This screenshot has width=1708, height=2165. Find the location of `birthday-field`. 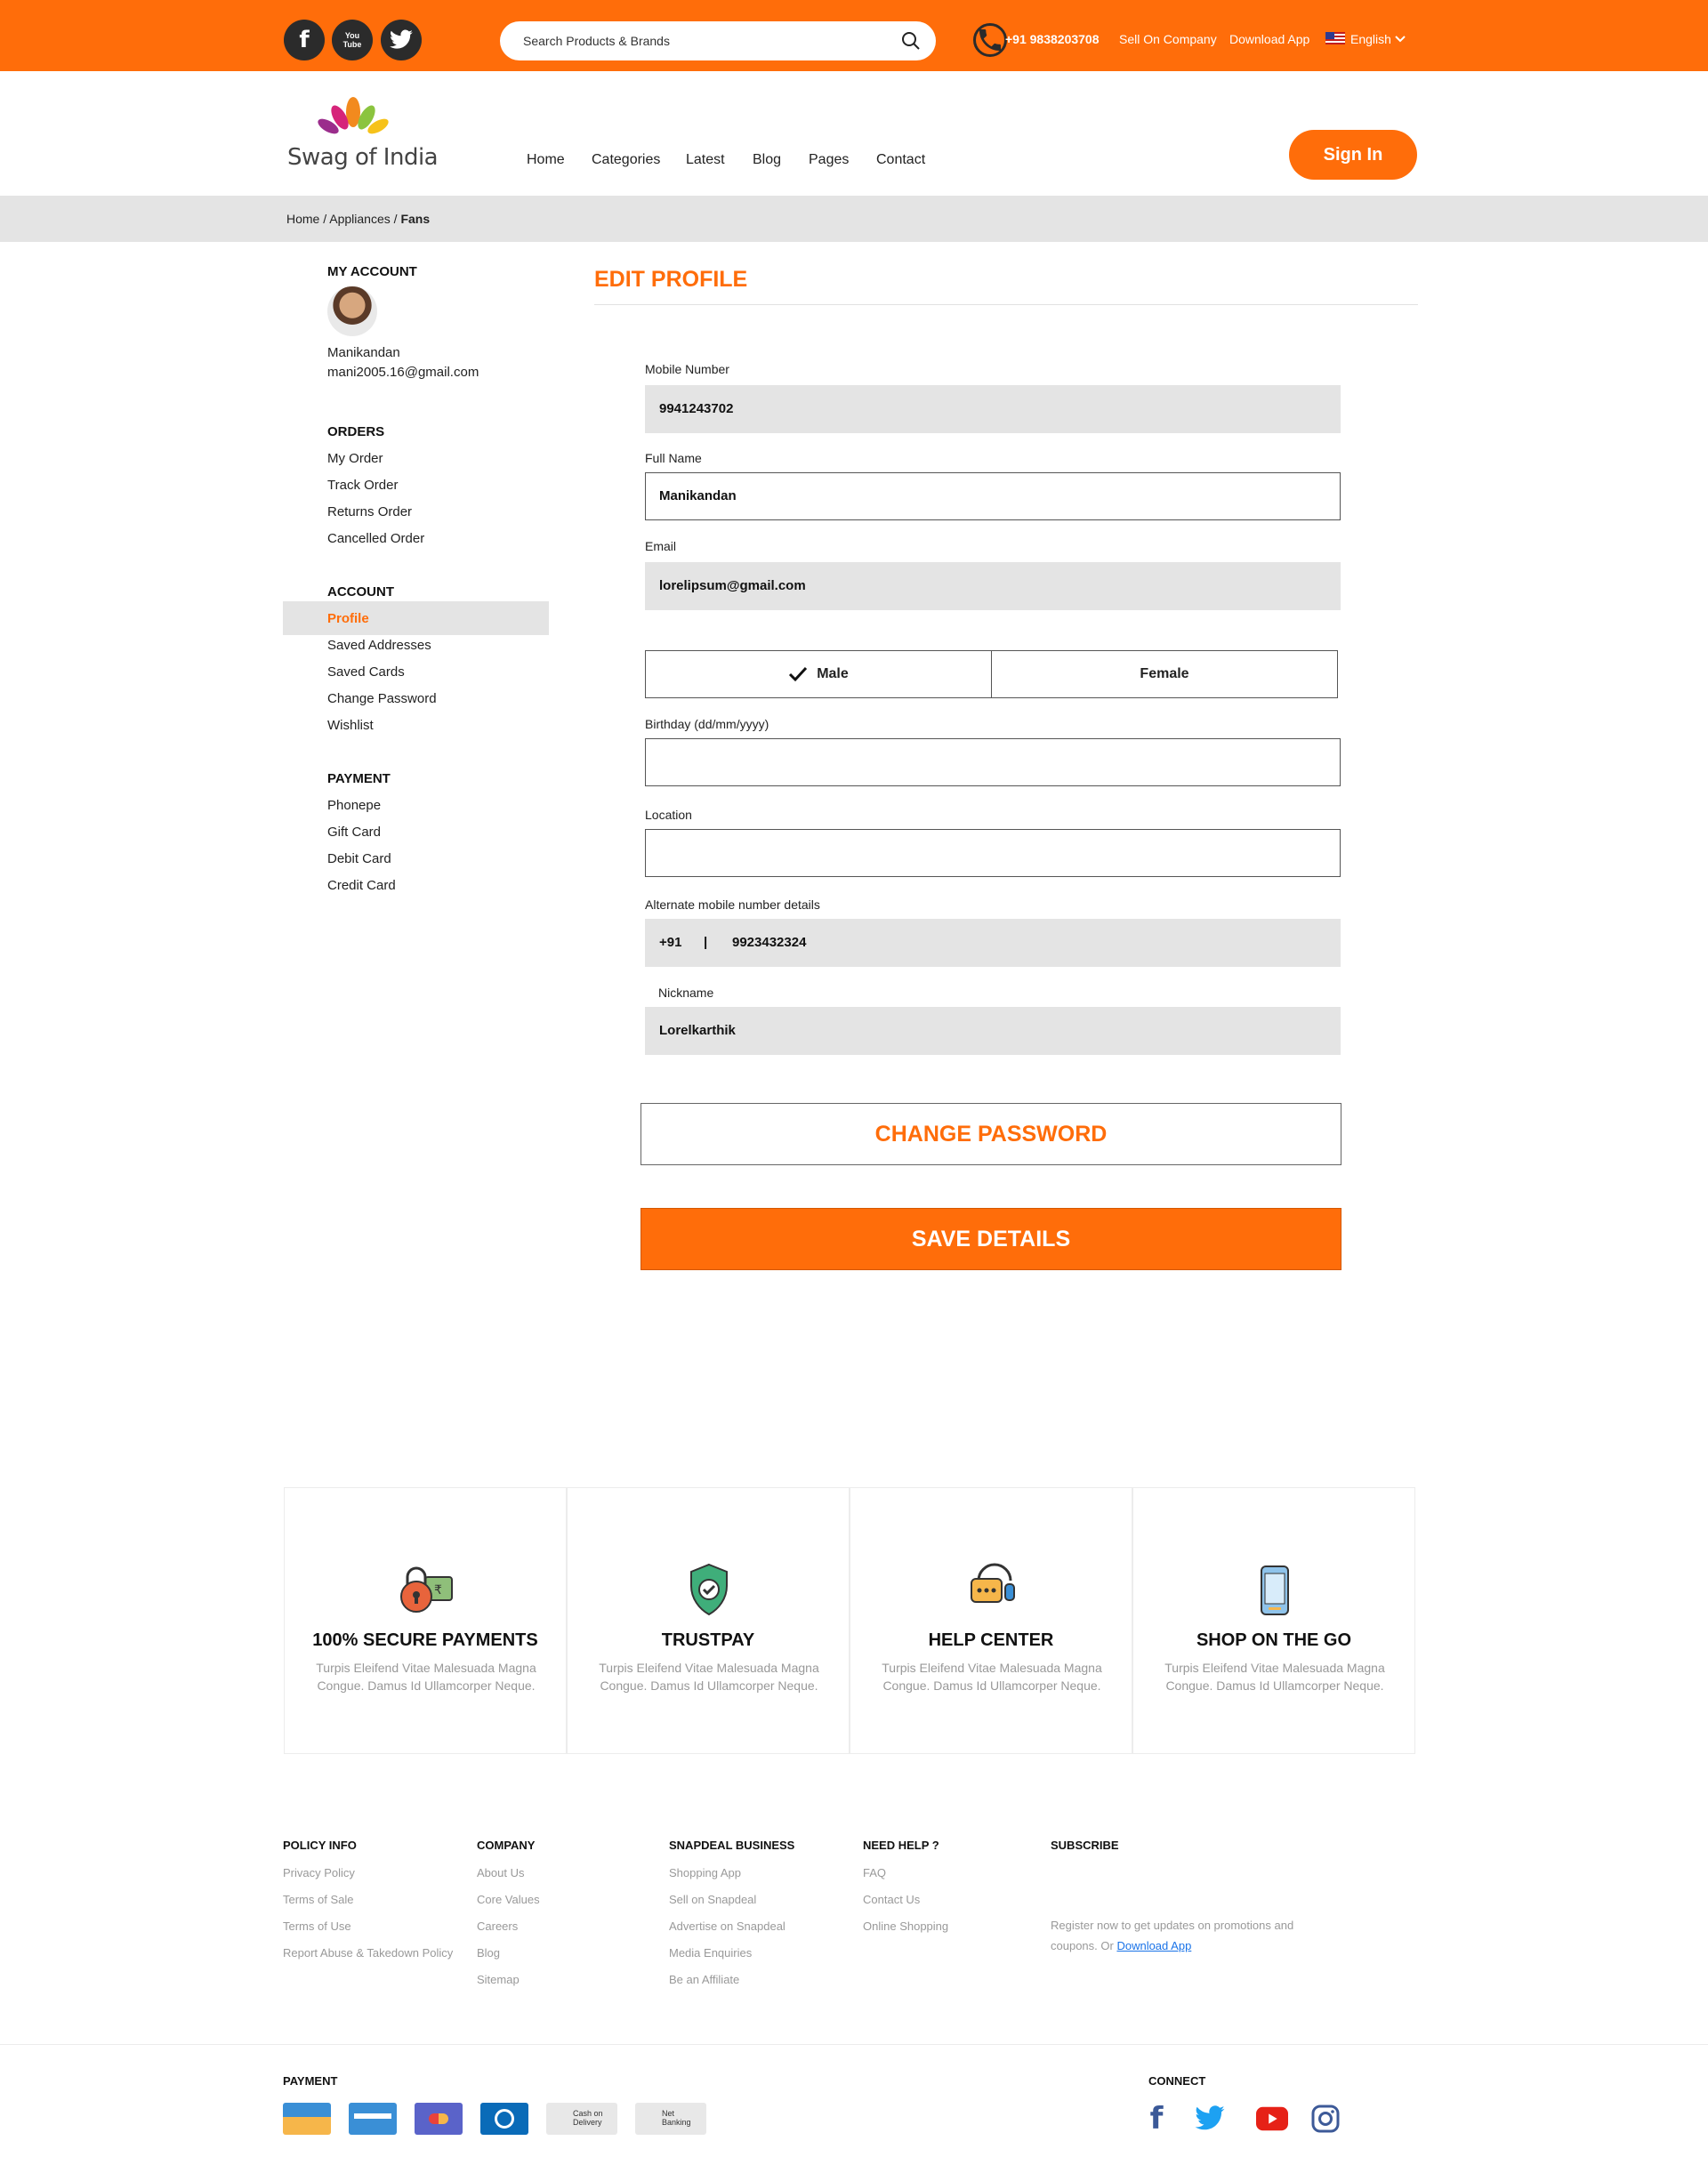

birthday-field is located at coordinates (993, 762).